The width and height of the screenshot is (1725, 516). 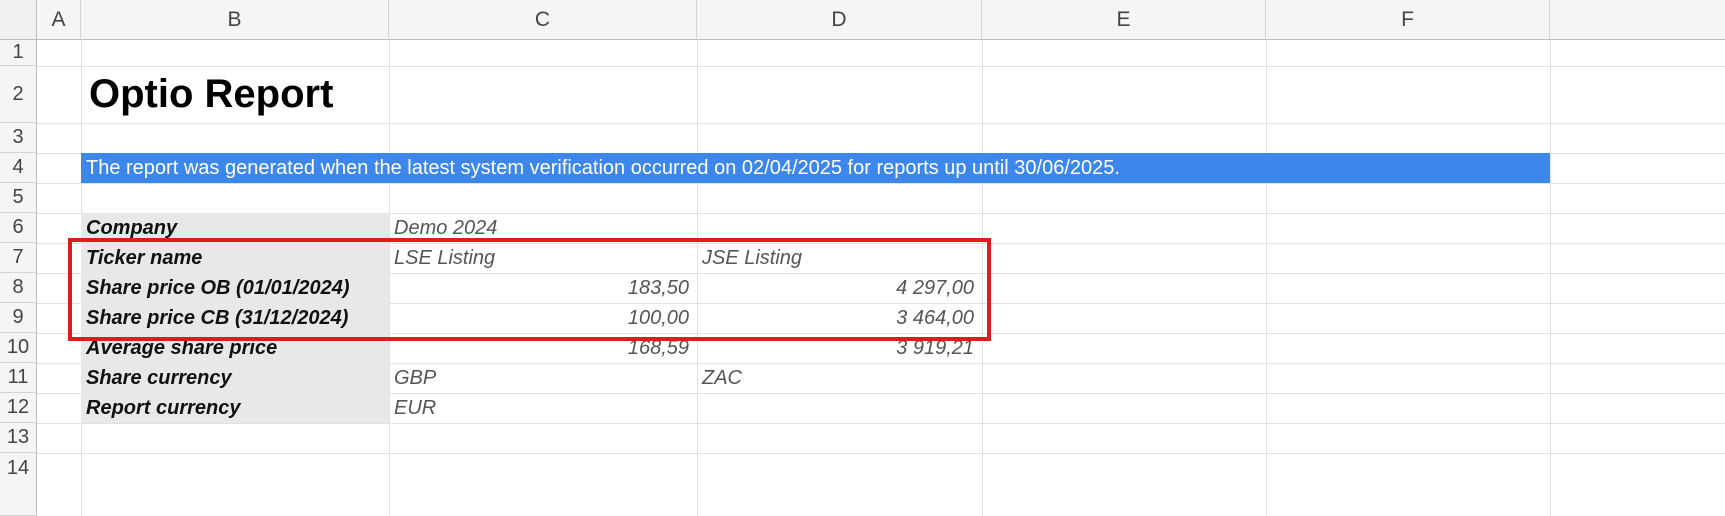 I want to click on company-value: Demo 2024, so click(x=543, y=228).